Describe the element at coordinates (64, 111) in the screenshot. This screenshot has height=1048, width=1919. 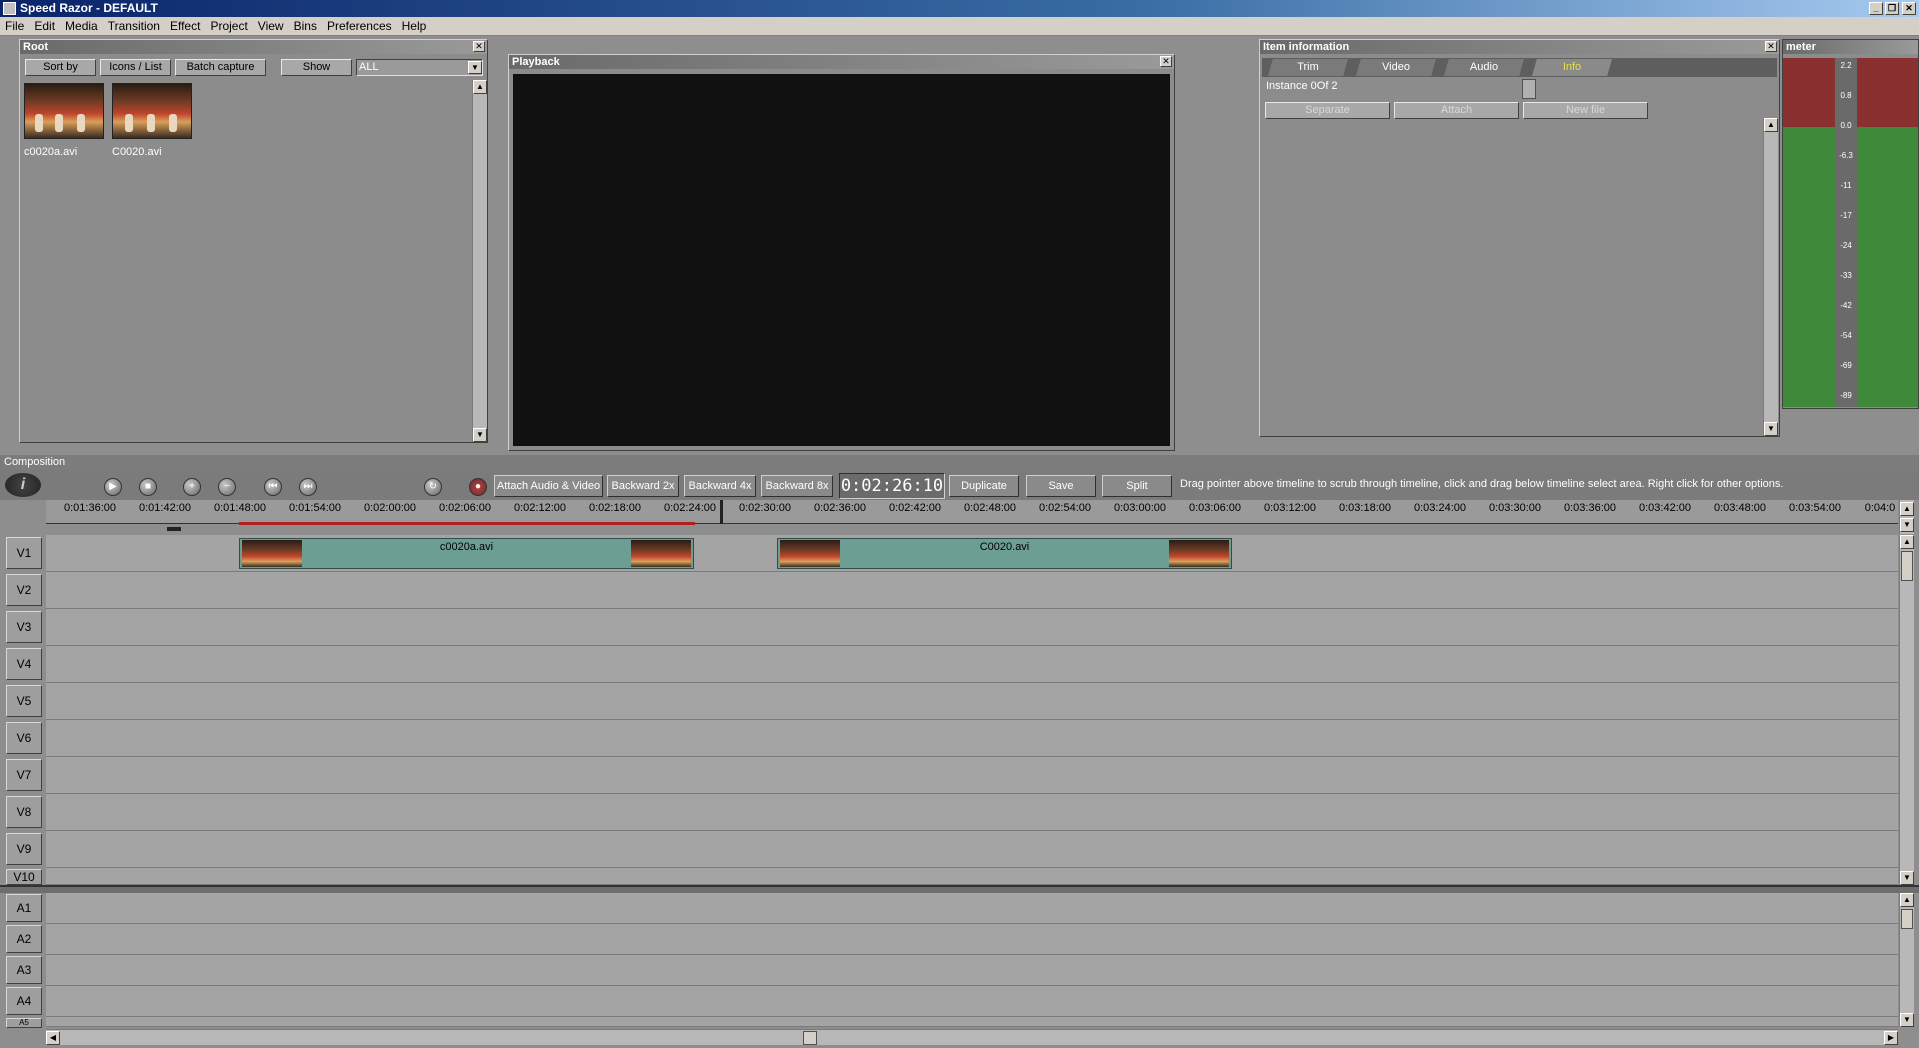
I see `bin-item-thumbnail` at that location.